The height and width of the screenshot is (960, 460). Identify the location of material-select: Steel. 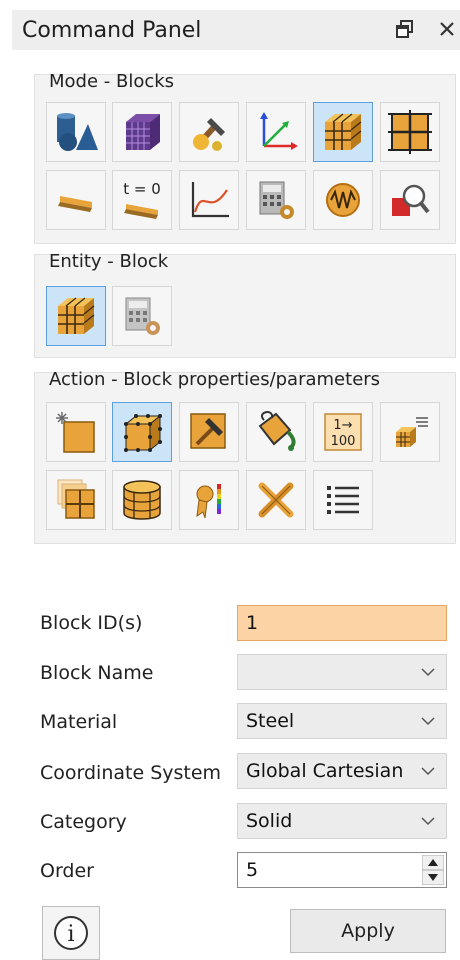
(342, 721).